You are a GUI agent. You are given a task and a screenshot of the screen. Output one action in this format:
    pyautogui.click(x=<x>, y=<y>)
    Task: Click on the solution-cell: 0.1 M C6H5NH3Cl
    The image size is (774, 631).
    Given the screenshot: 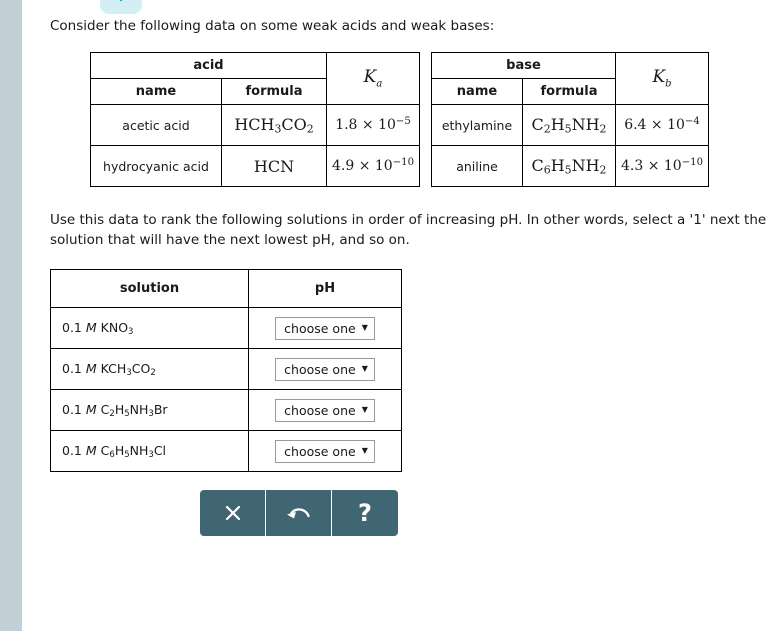 What is the action you would take?
    pyautogui.click(x=149, y=451)
    